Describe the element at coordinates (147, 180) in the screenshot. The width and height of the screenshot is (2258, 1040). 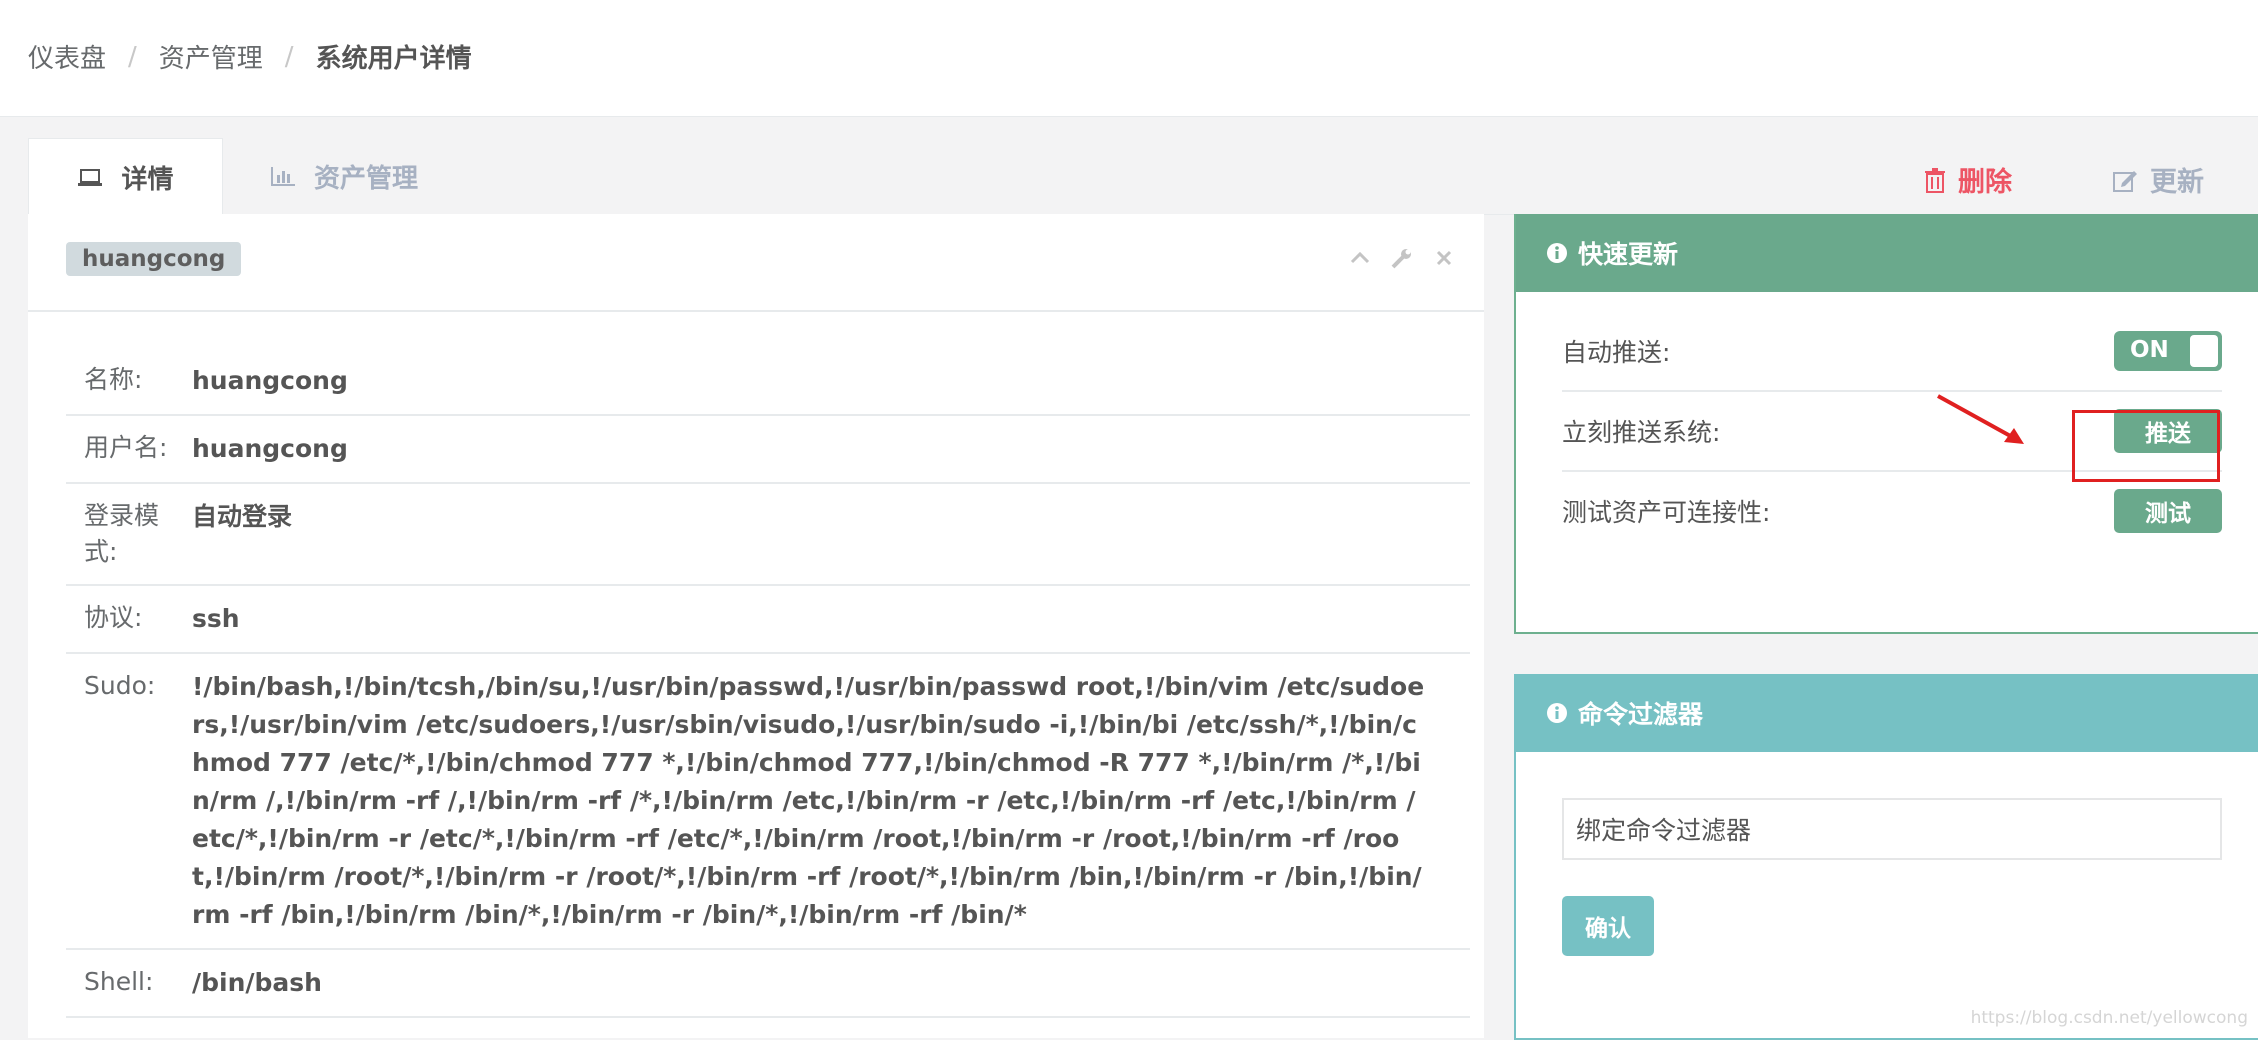
I see `tab-detail-label: 详情` at that location.